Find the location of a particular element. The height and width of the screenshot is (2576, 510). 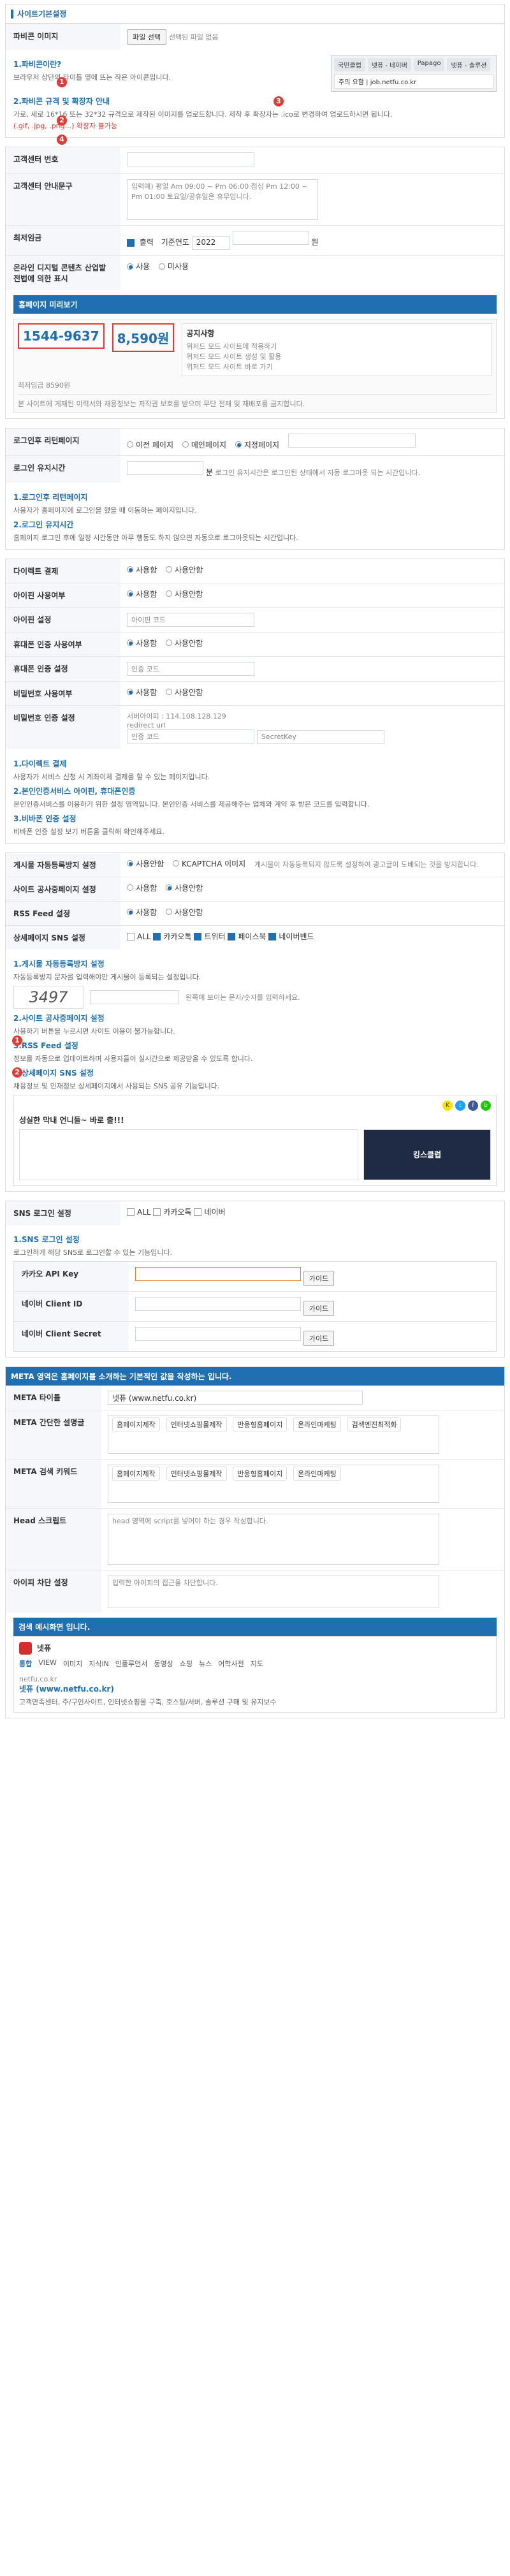

share-twitter-checkbox is located at coordinates (198, 936).